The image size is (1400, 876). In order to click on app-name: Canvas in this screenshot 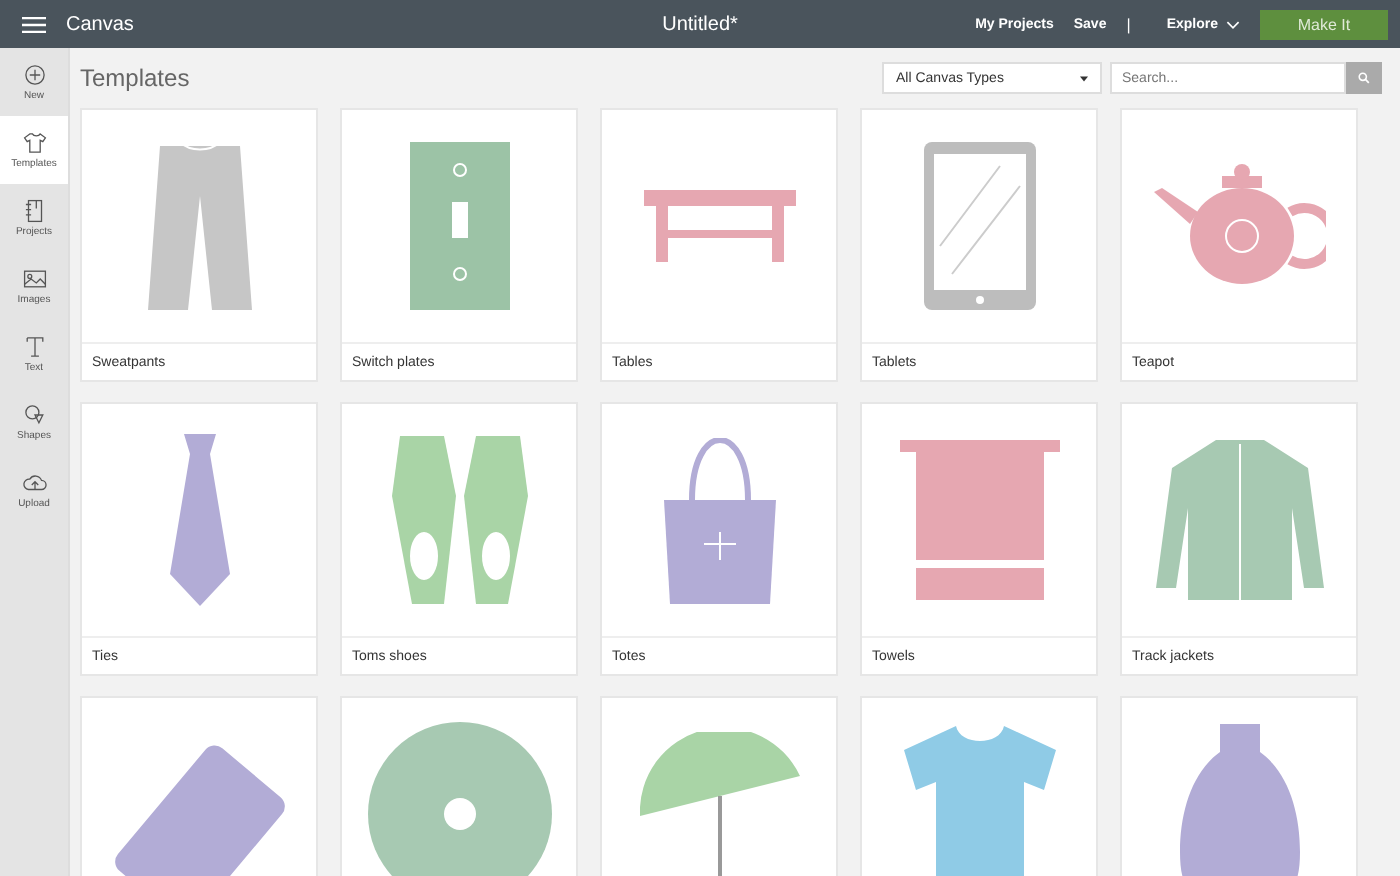, I will do `click(100, 24)`.